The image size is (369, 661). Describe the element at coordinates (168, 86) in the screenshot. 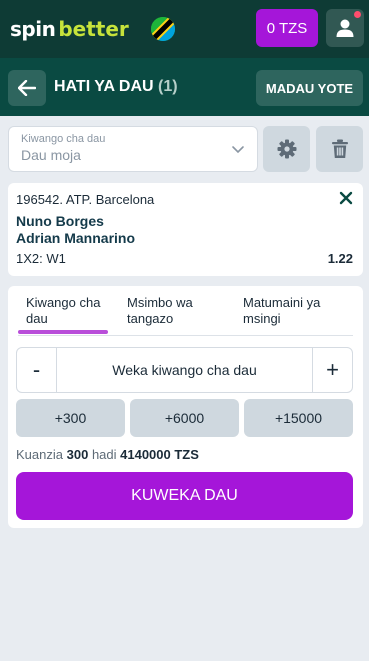

I see `bet-count: (1)` at that location.